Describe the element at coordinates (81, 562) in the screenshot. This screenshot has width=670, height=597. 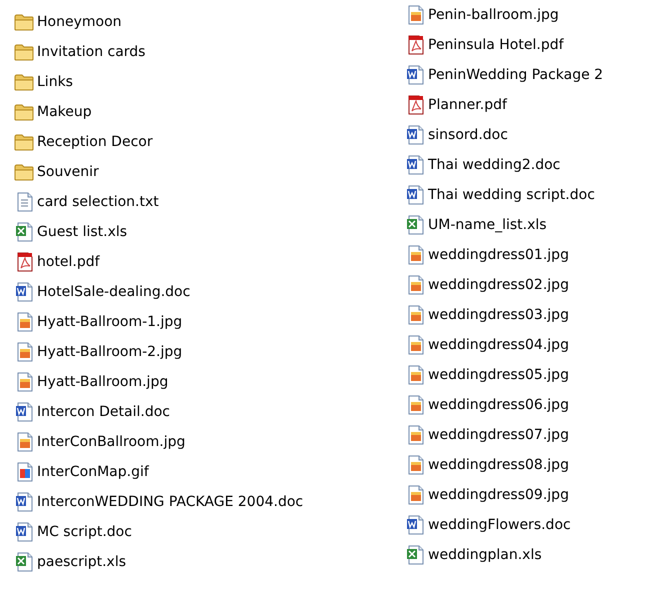
I see `file-name: paescript.xls` at that location.